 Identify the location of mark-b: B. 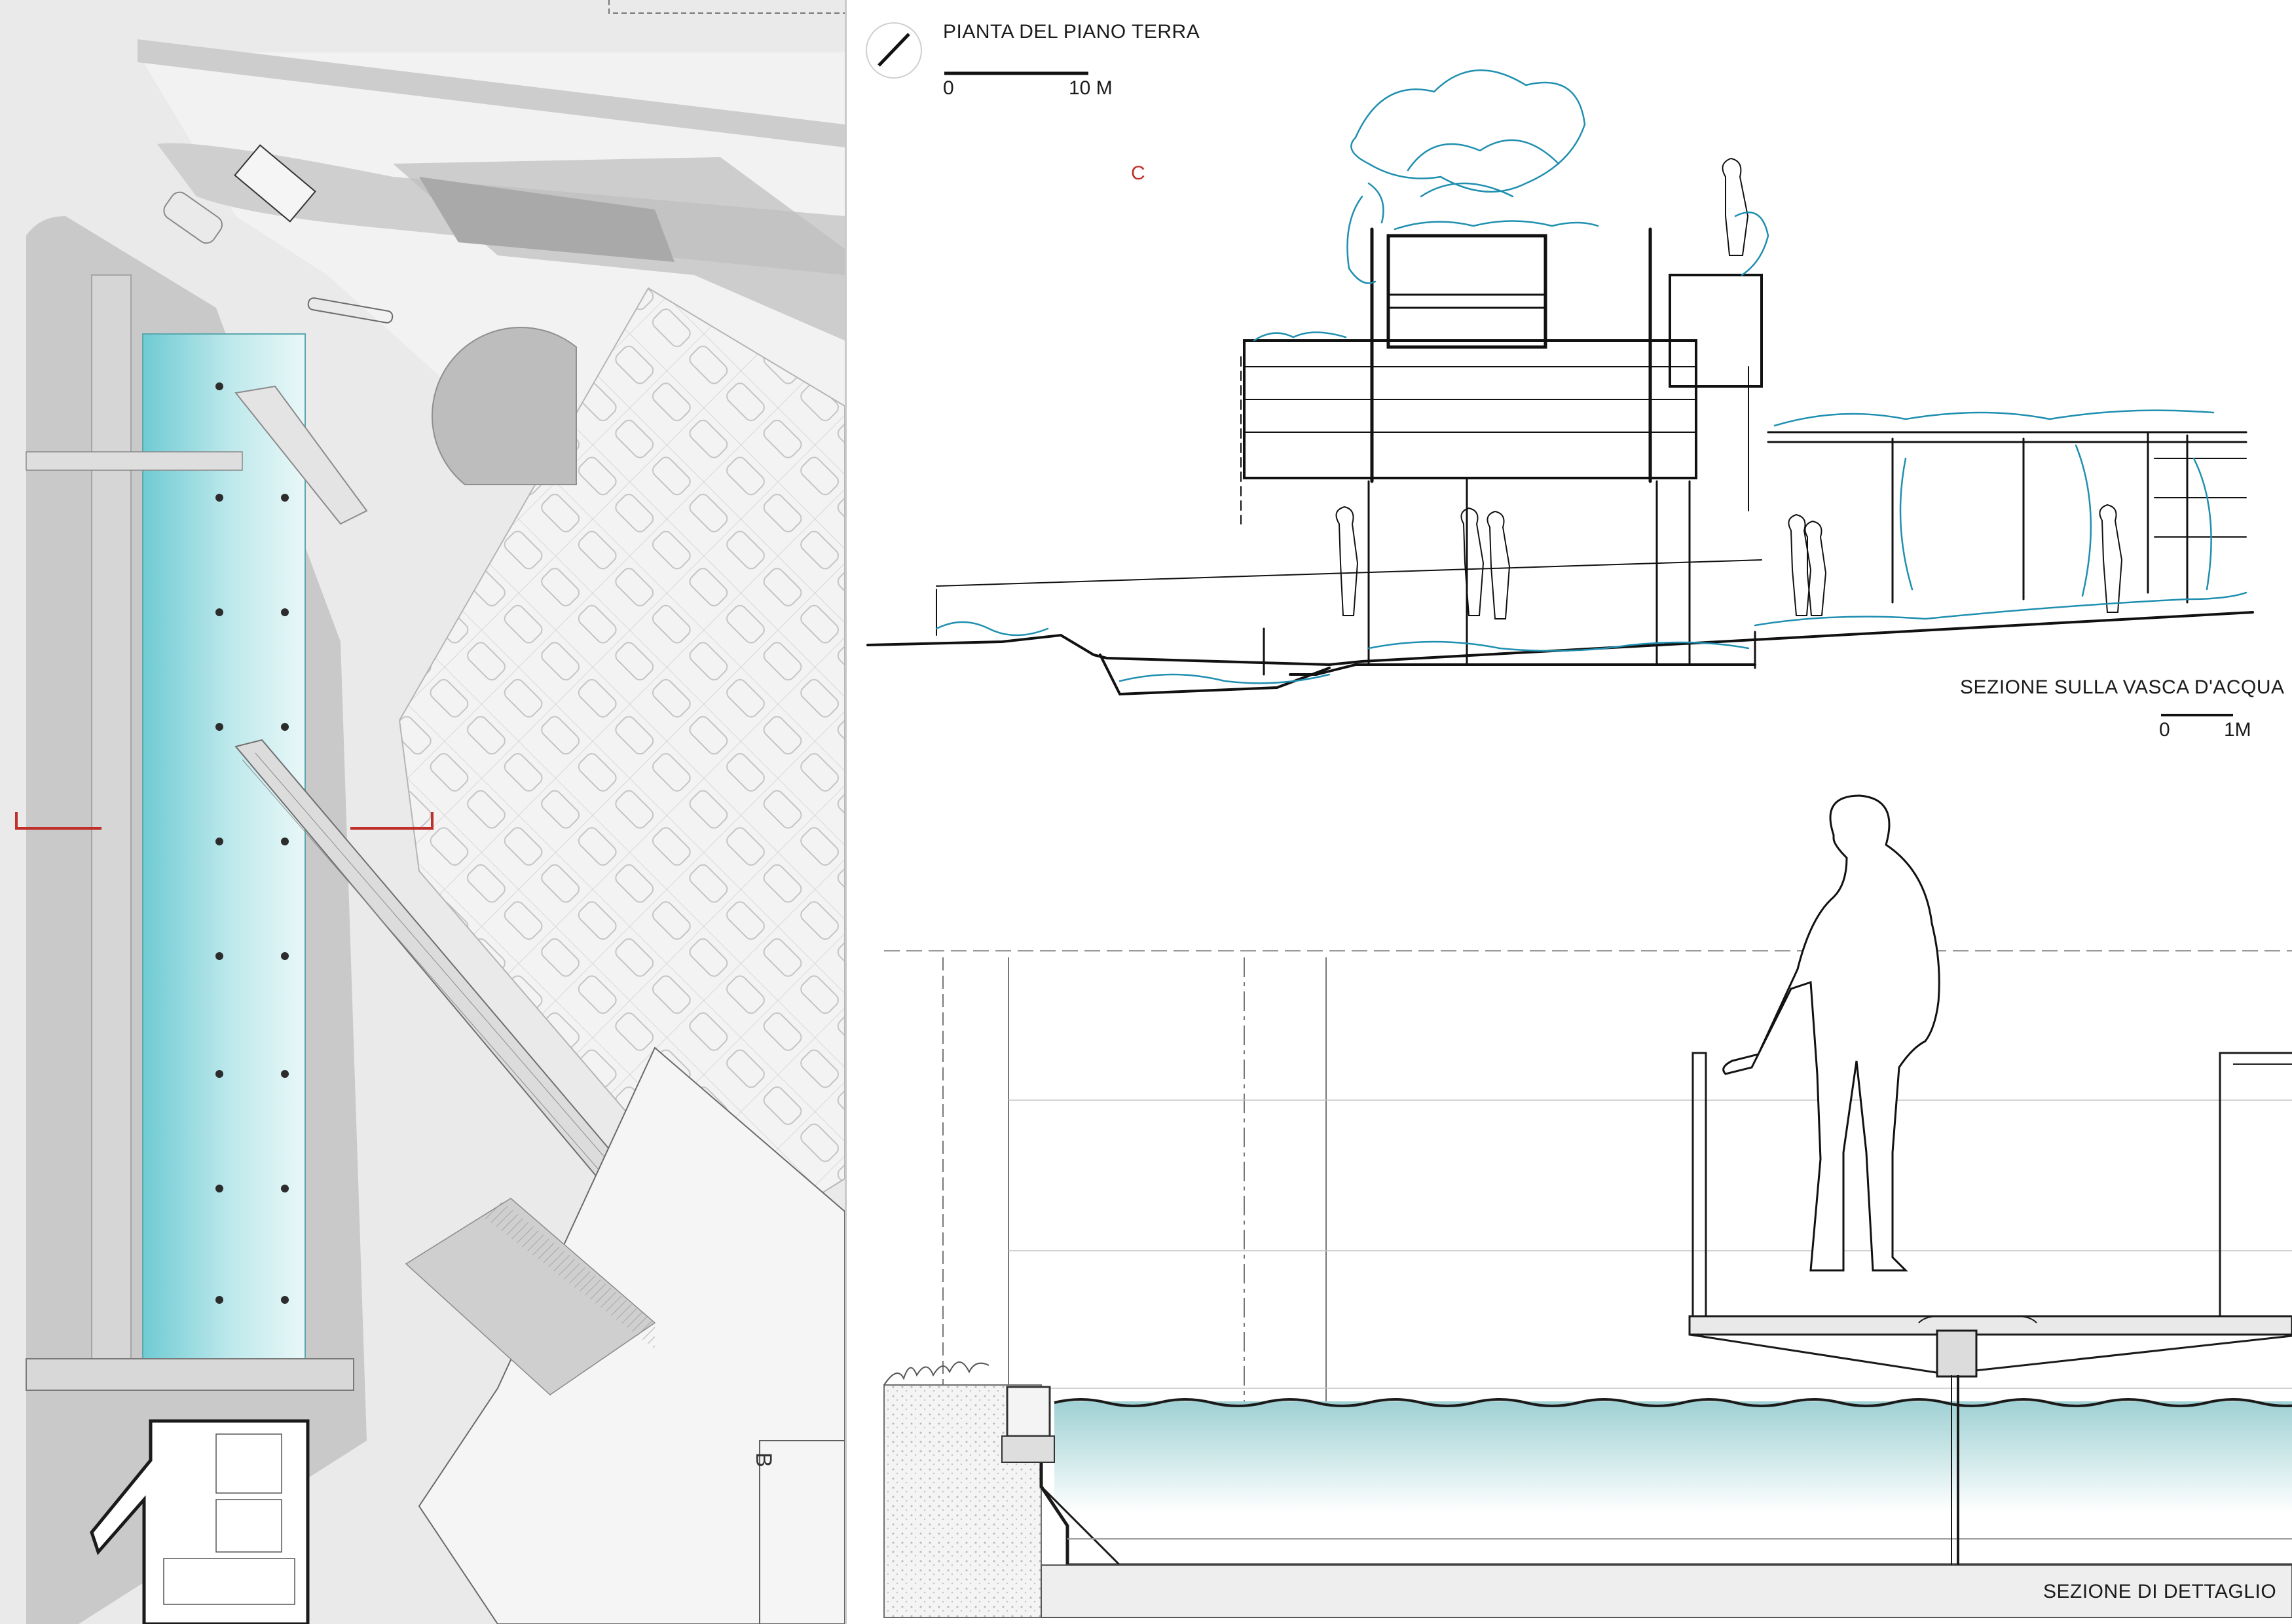
(763, 1459).